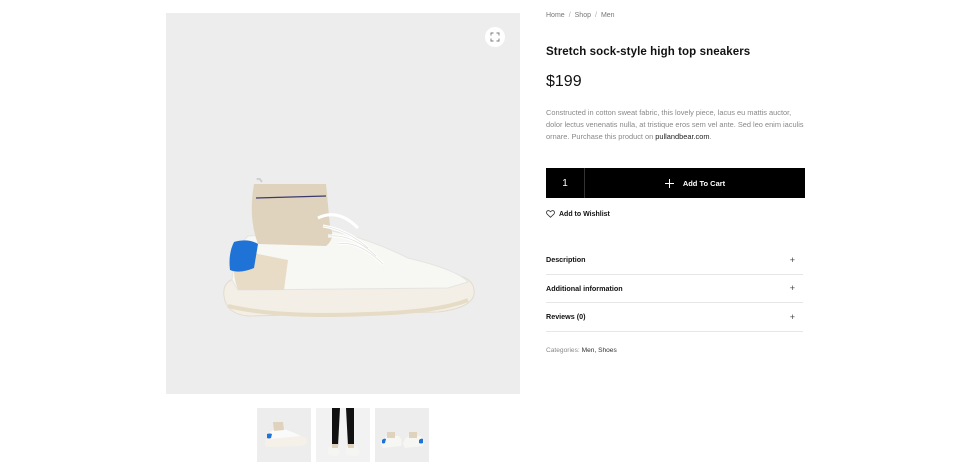 This screenshot has height=471, width=980. What do you see at coordinates (669, 183) in the screenshot?
I see `plus-icon` at bounding box center [669, 183].